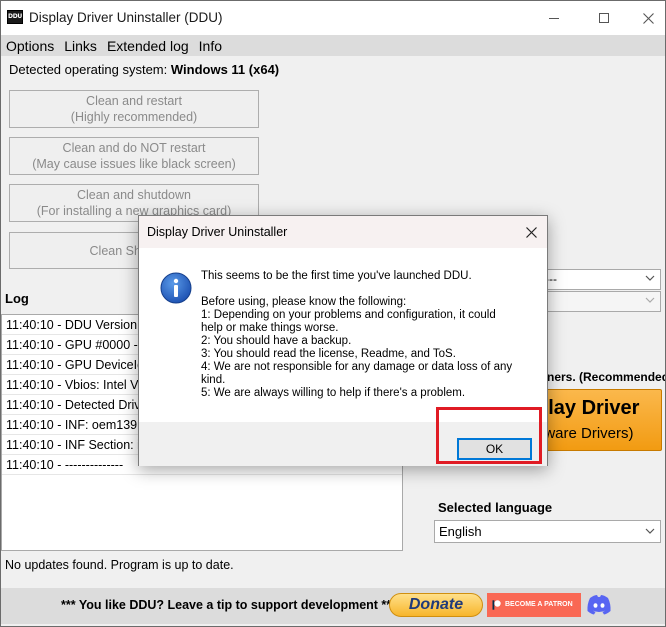 Image resolution: width=666 pixels, height=627 pixels. I want to click on button-line-2: (Highly recommended), so click(134, 117).